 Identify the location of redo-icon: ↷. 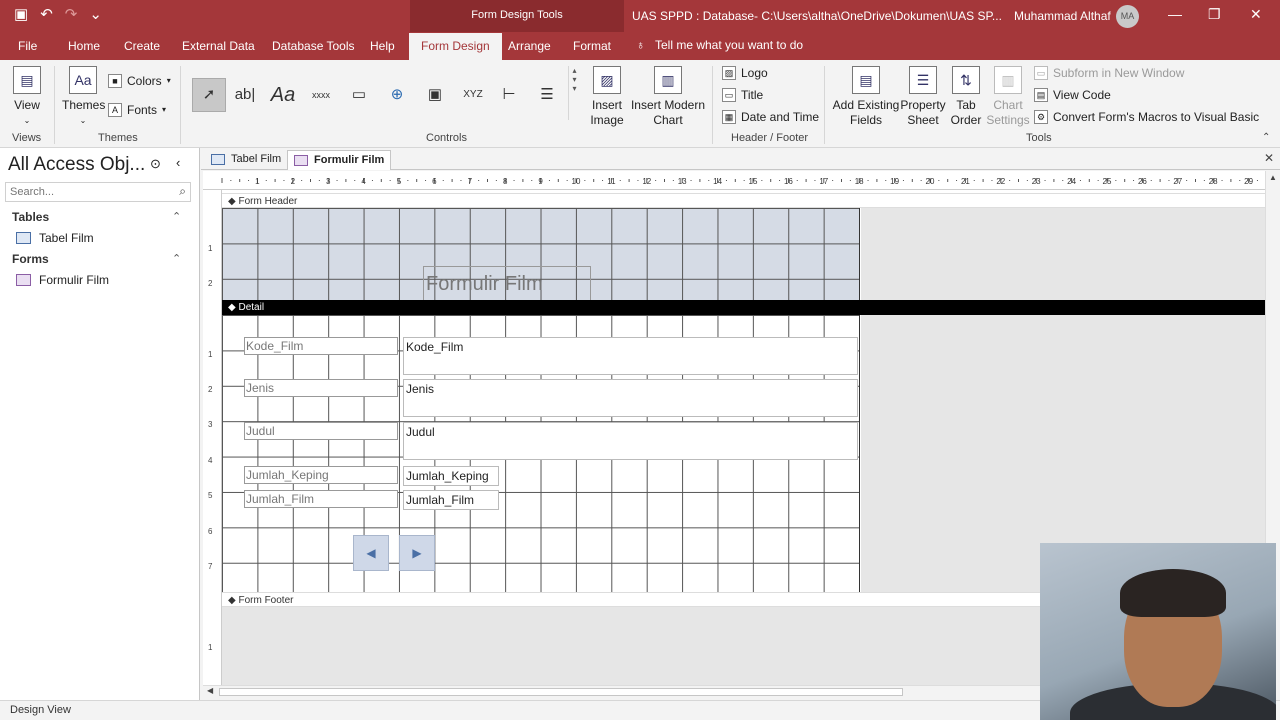
(71, 15).